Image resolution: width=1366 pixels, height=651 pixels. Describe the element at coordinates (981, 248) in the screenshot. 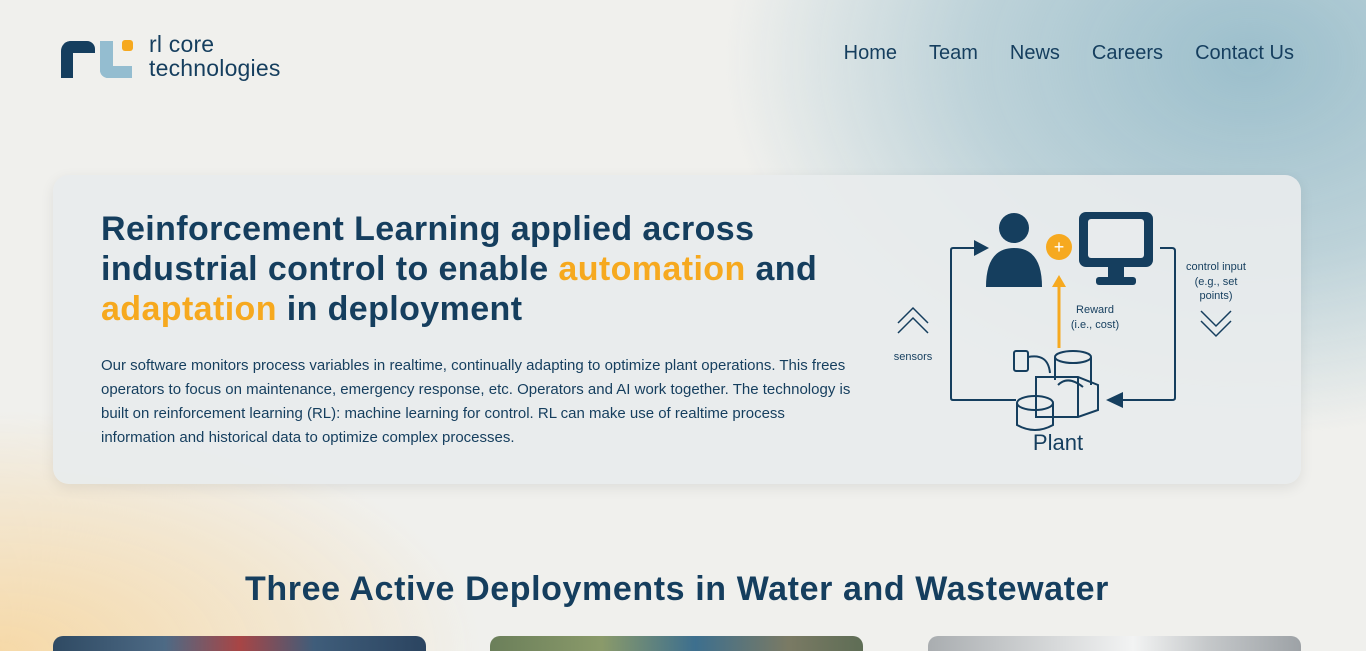

I see `arrow-to-operator-icon` at that location.